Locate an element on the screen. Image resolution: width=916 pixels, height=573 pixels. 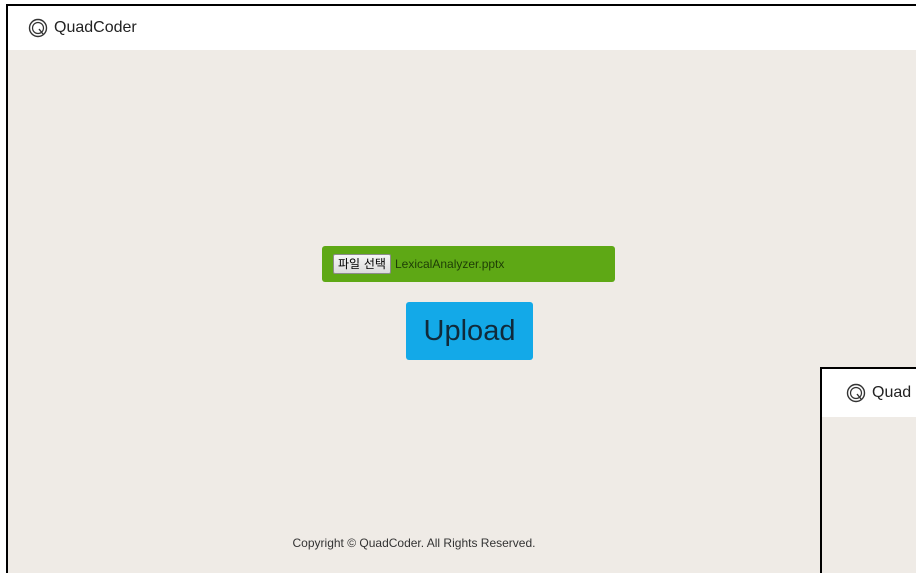
file-input: 파일 선택 LexicalAnalyzer.pptx is located at coordinates (468, 264).